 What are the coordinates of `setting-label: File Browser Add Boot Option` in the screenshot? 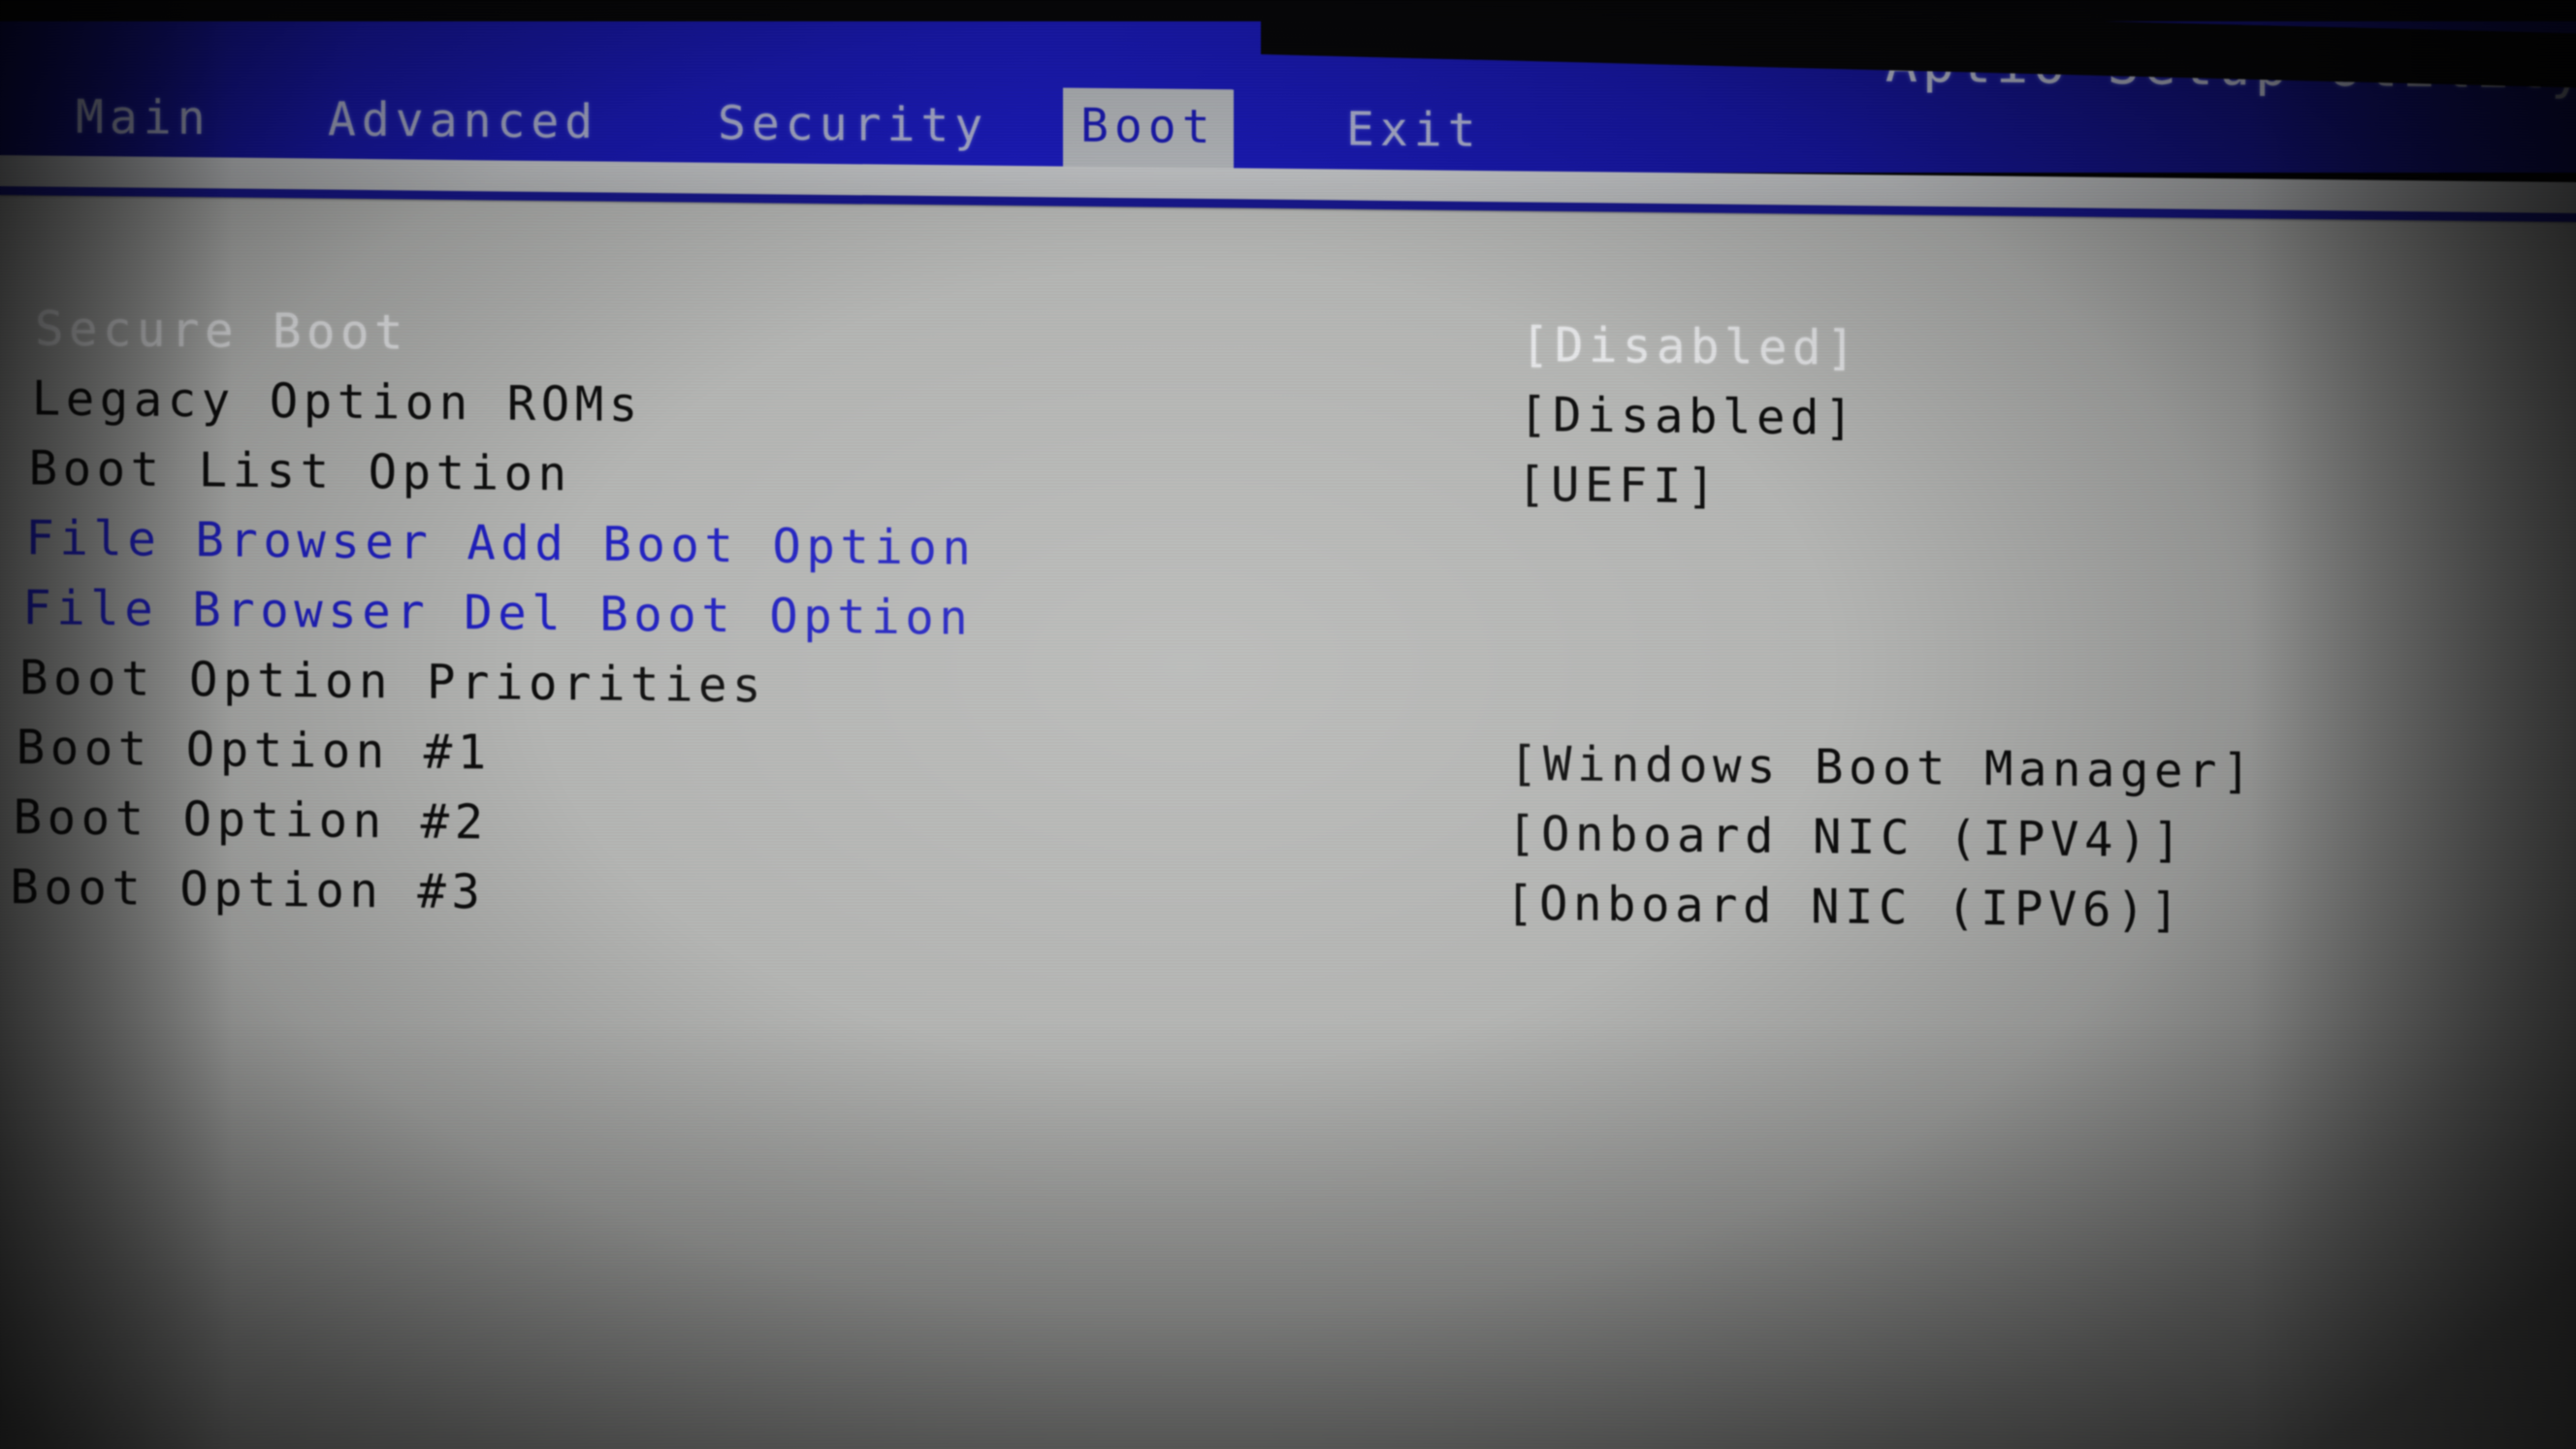 It's located at (501, 543).